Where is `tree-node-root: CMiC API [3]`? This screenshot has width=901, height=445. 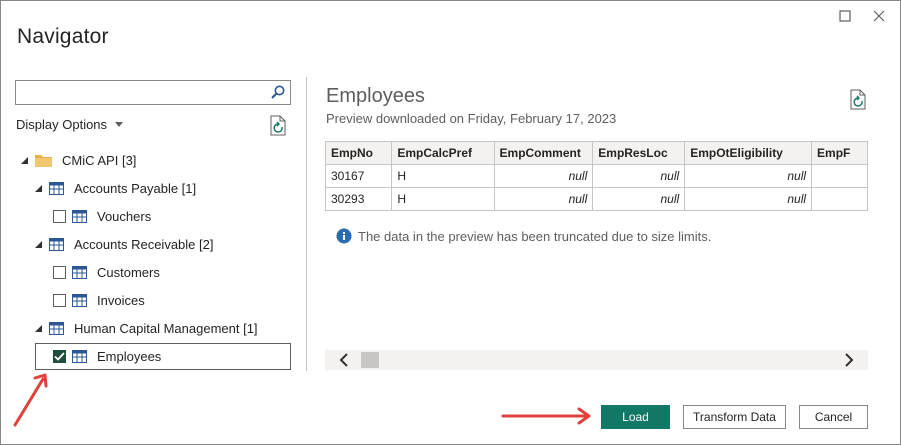 tree-node-root: CMiC API [3] is located at coordinates (77, 160).